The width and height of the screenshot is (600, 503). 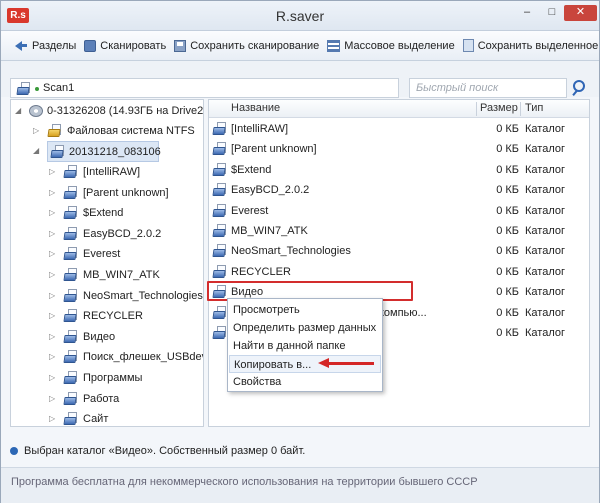 What do you see at coordinates (305, 328) in the screenshot?
I see `menu-item-data-size: Определить размер данных` at bounding box center [305, 328].